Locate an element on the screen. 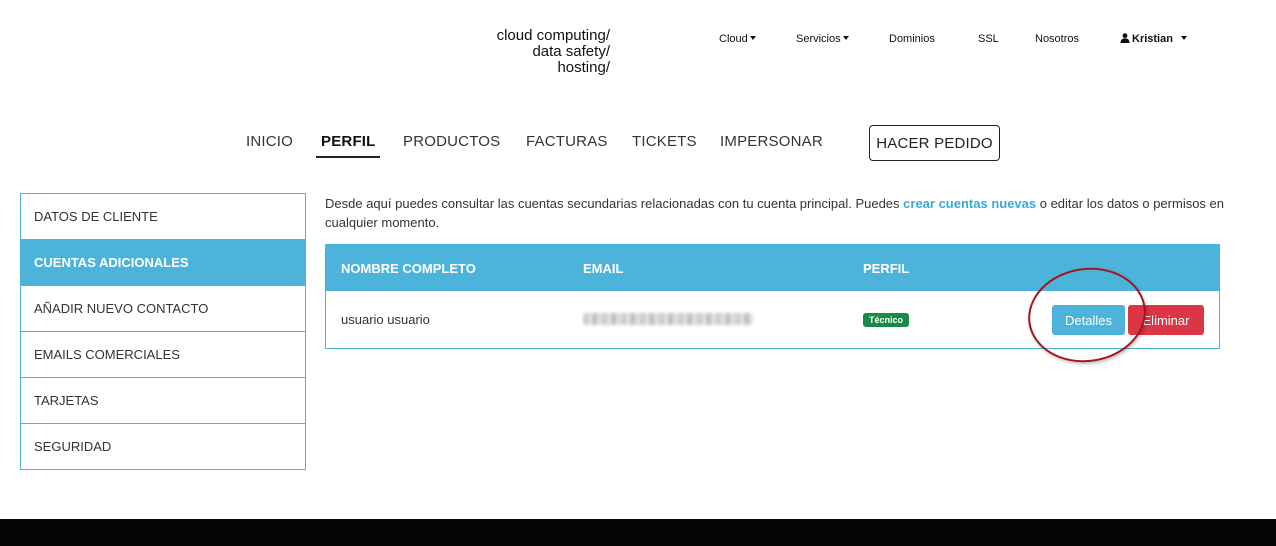 The height and width of the screenshot is (546, 1276). tab-tickets: TICKETS is located at coordinates (664, 141).